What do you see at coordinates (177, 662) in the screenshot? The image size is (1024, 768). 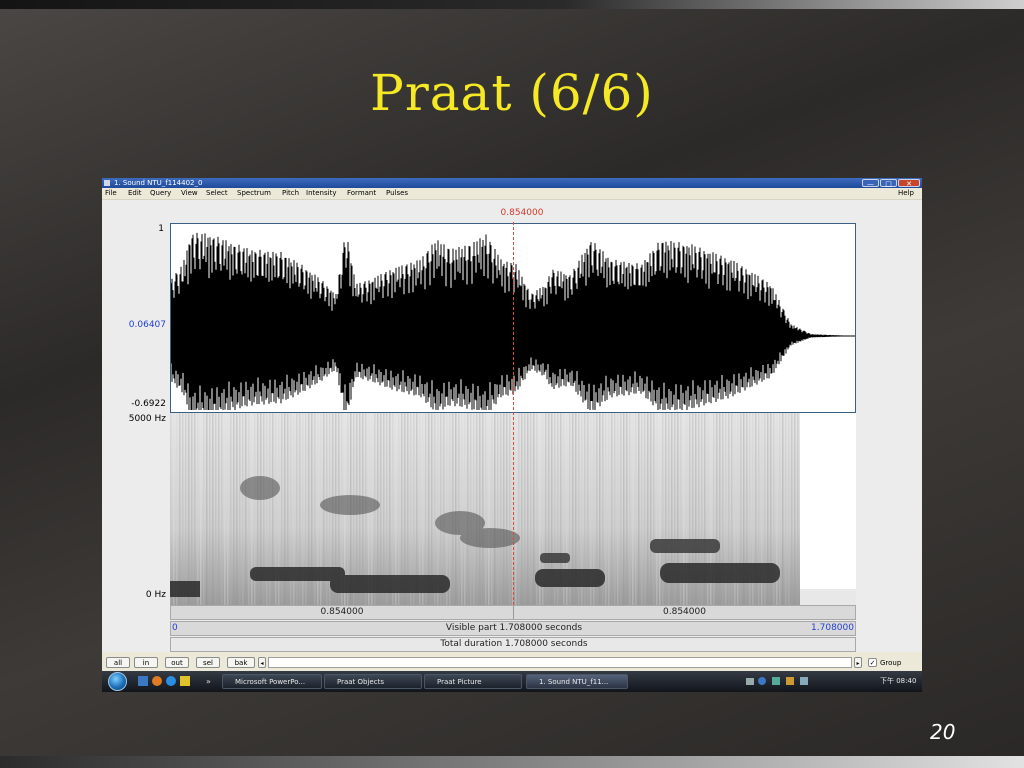 I see `zoom-out-button: out` at bounding box center [177, 662].